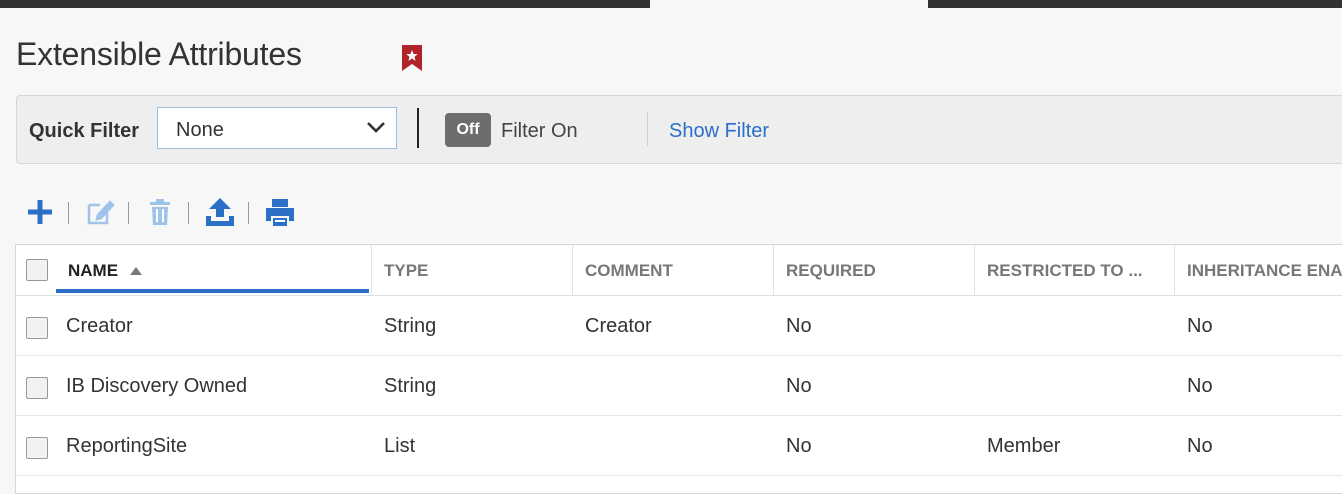 This screenshot has height=494, width=1342. Describe the element at coordinates (679, 326) in the screenshot. I see `table-row: Creator String Creator No No` at that location.